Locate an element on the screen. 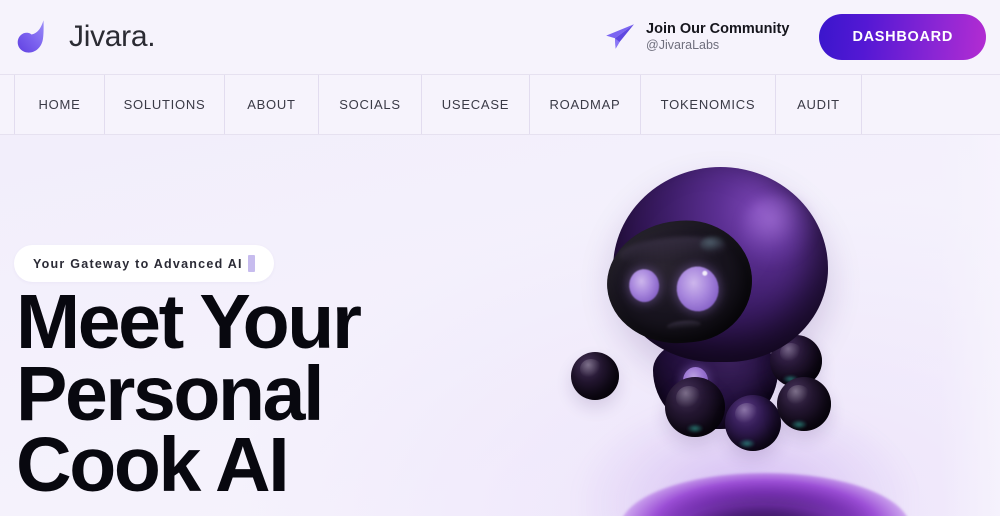 This screenshot has width=1000, height=516. nav-empty-cell is located at coordinates (930, 104).